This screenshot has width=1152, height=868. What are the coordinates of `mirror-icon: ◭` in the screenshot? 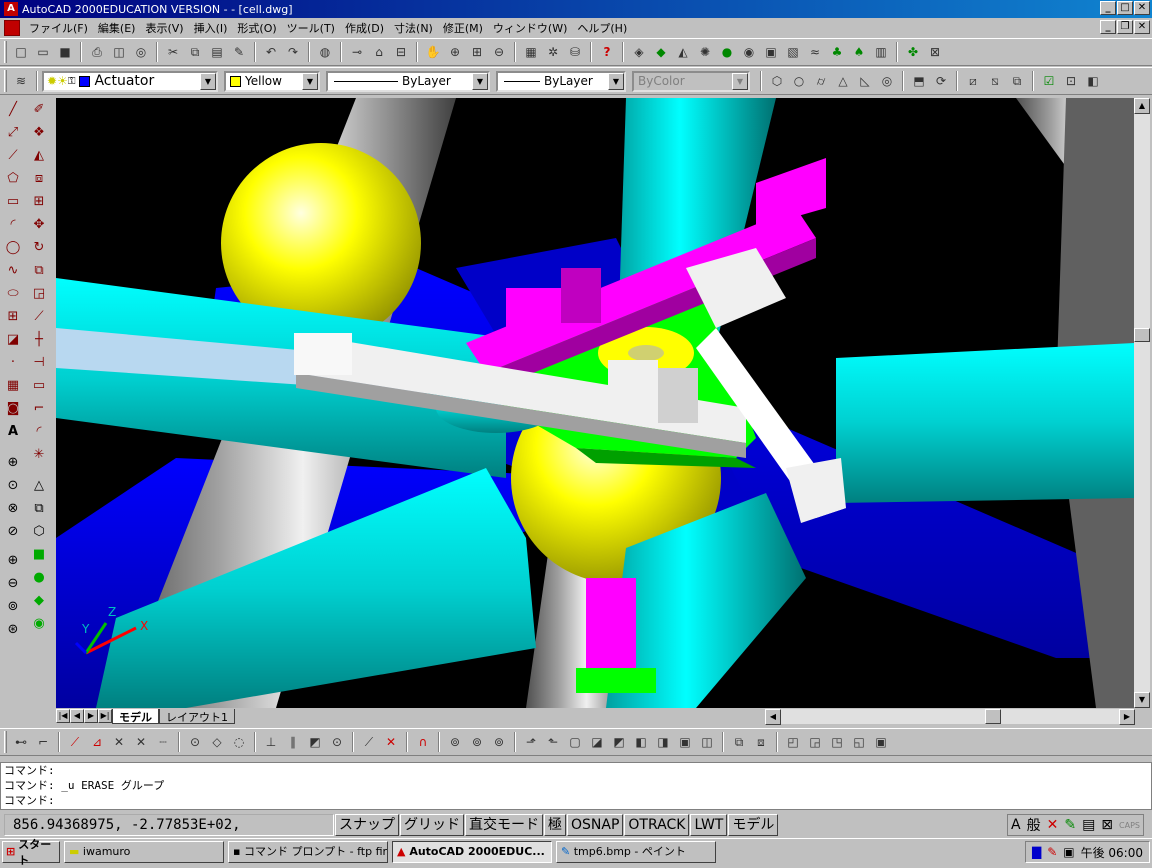 It's located at (39, 155).